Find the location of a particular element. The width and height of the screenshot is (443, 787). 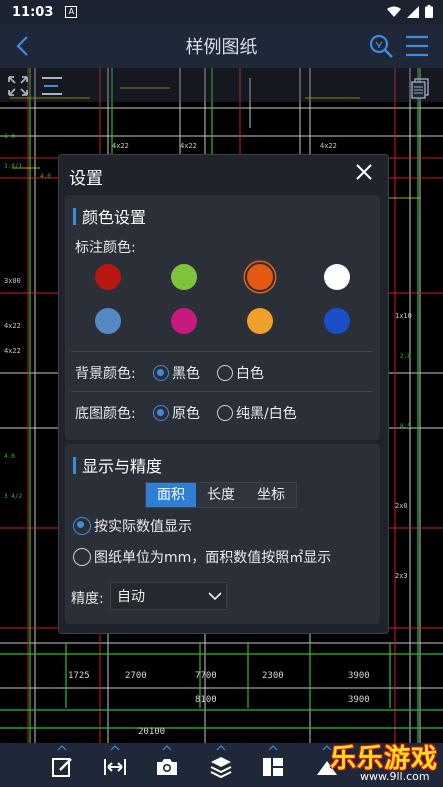

edit-icon is located at coordinates (62, 767).